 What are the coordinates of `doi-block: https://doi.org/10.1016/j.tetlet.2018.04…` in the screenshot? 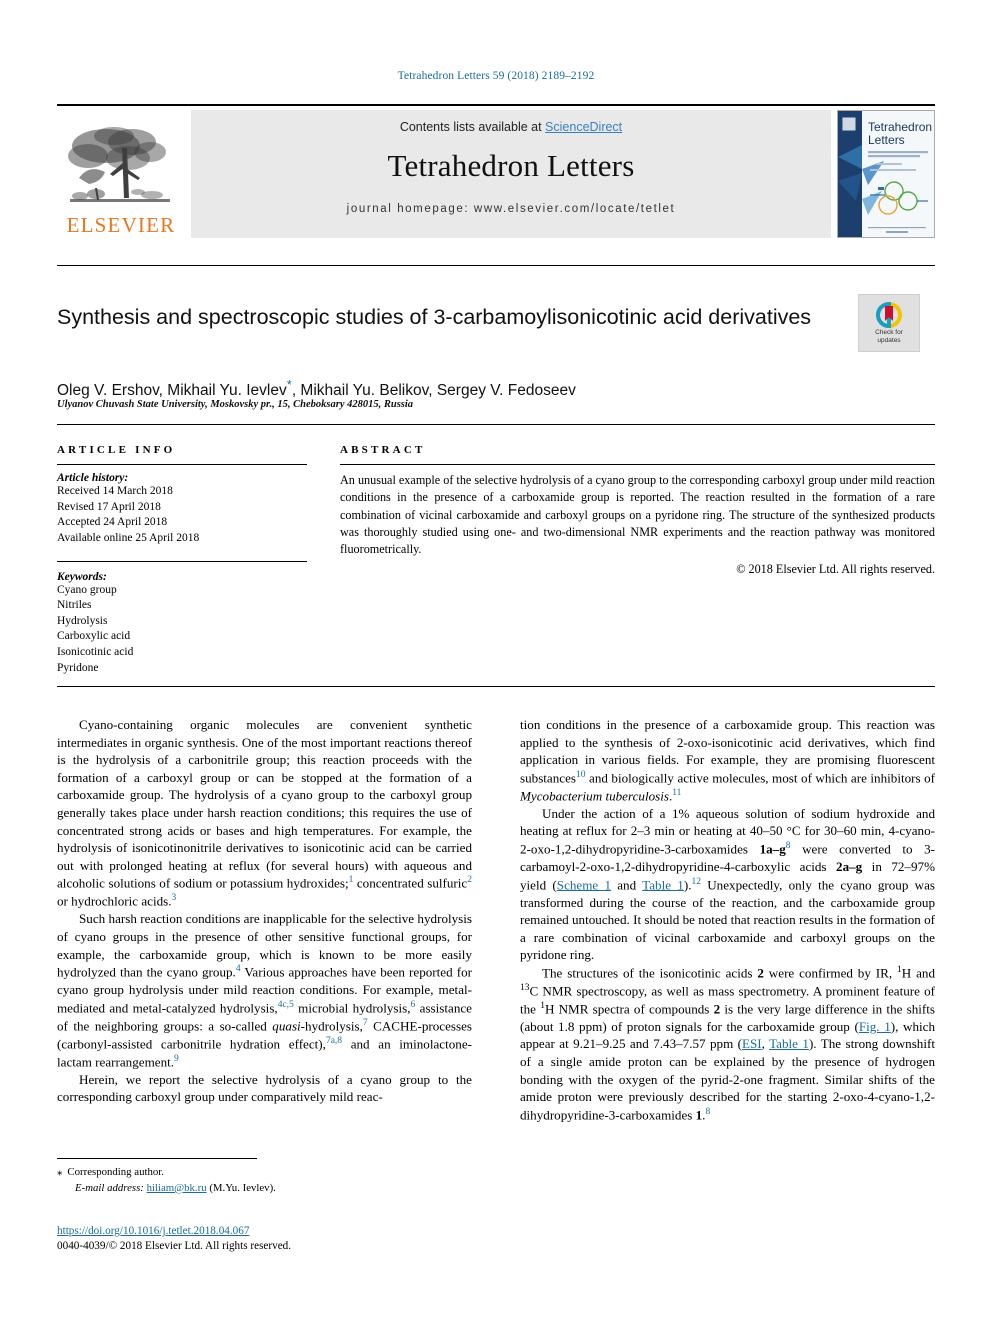 It's located at (267, 1239).